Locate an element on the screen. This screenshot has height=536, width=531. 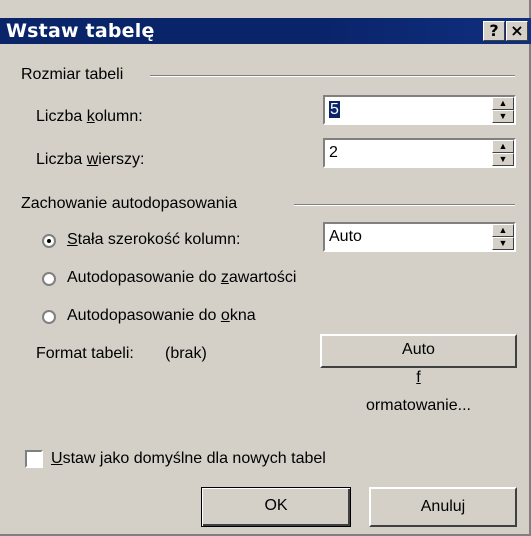
set-default-label: Ustaw jako domyślne dla nowych tabel is located at coordinates (188, 459).